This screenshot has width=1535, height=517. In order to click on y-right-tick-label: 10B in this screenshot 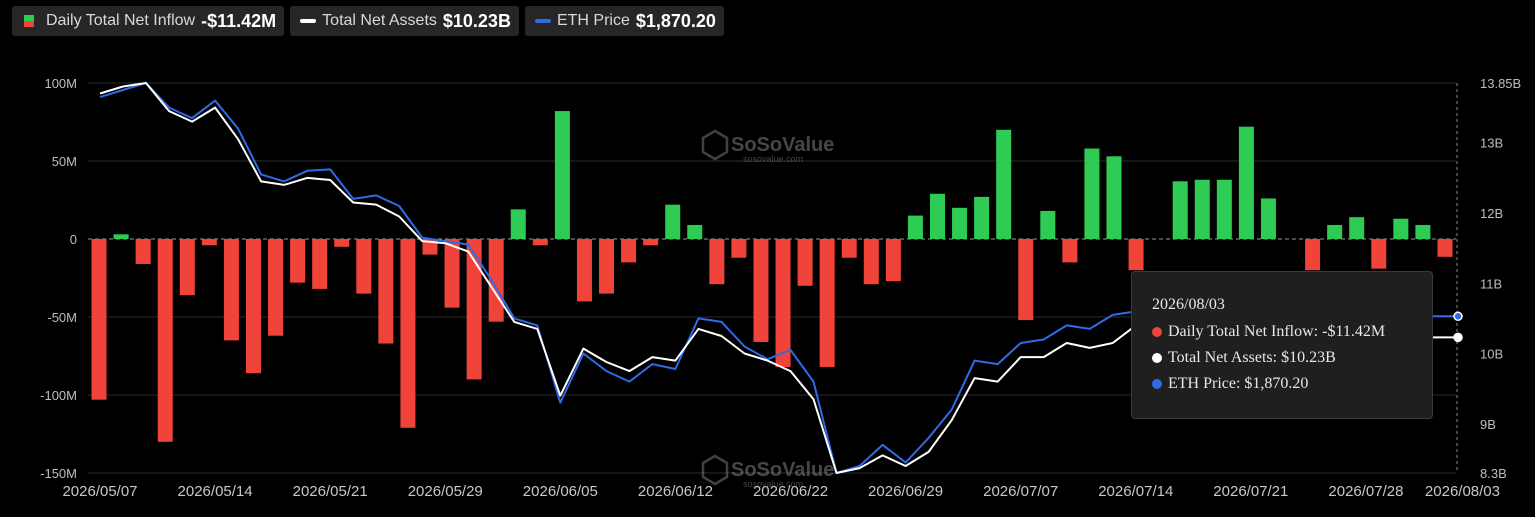, I will do `click(1491, 354)`.